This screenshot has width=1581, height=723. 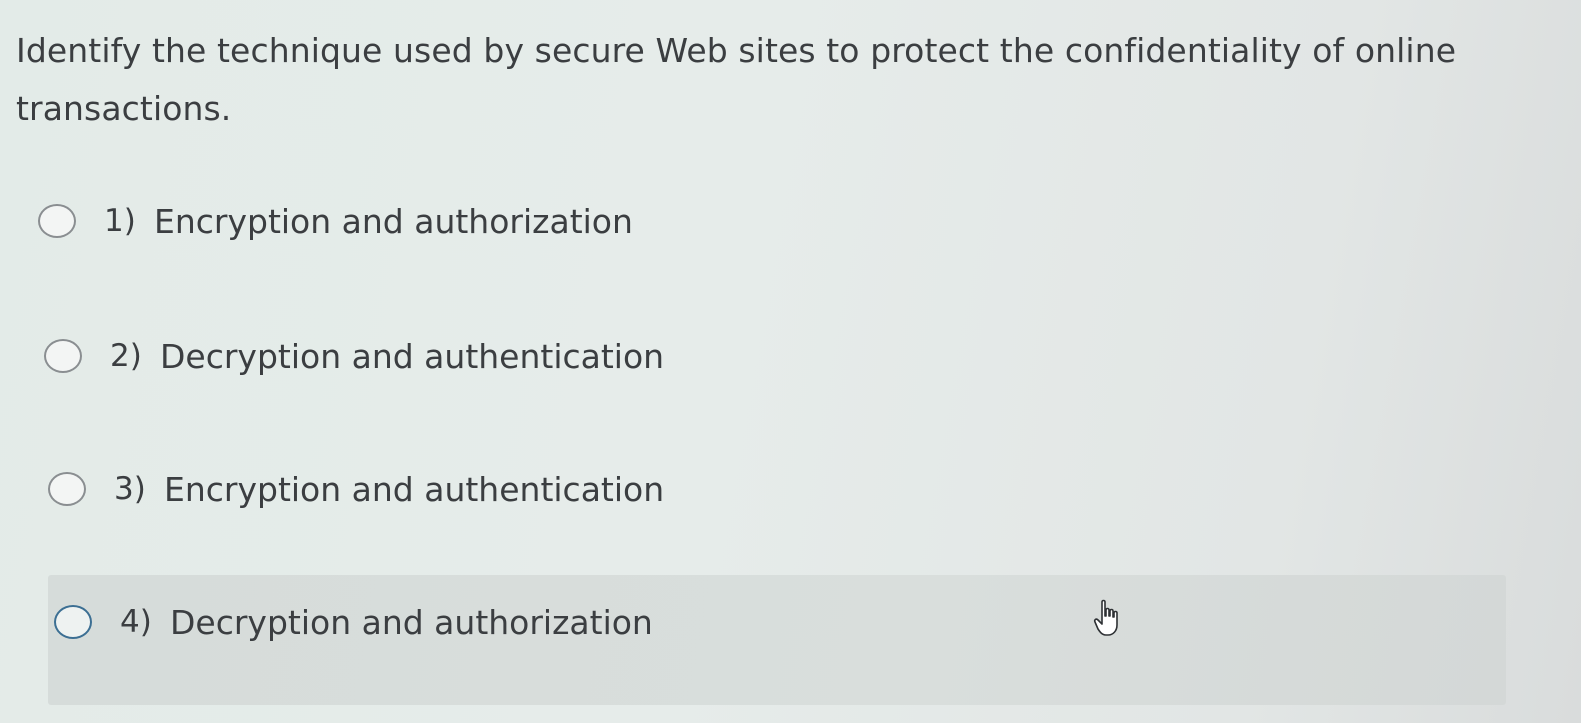 I want to click on option-number-4: 4), so click(x=136, y=622).